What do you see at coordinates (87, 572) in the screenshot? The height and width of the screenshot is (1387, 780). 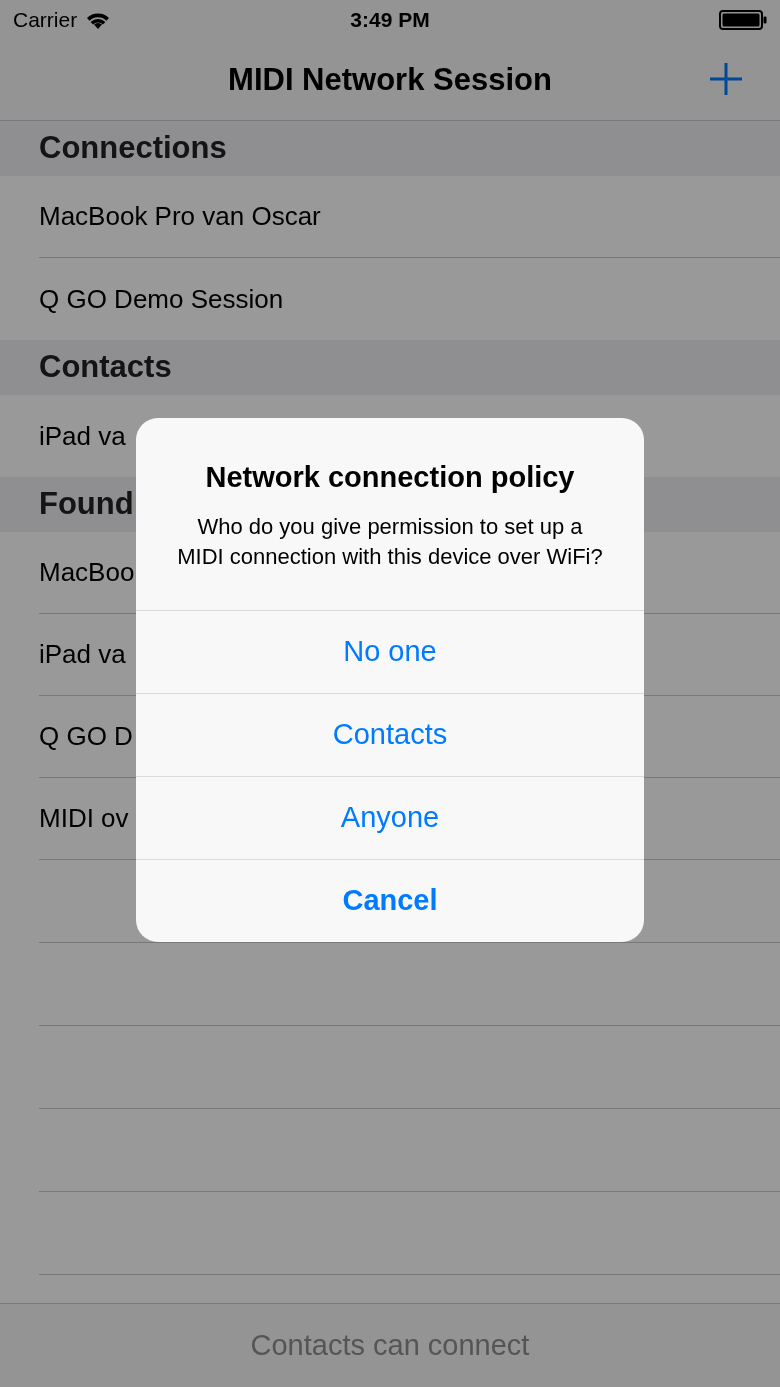 I see `list-item: MacBoo` at bounding box center [87, 572].